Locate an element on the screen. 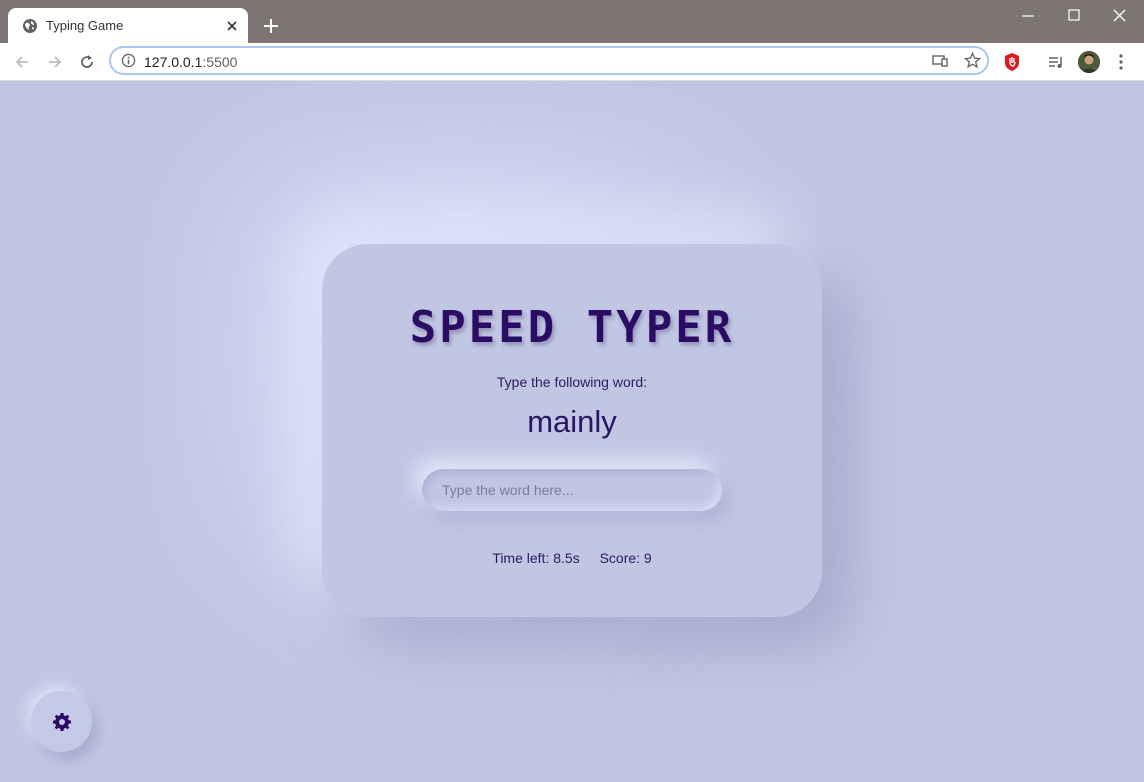 This screenshot has height=782, width=1144. url-host: 127.0.0.1 is located at coordinates (173, 62).